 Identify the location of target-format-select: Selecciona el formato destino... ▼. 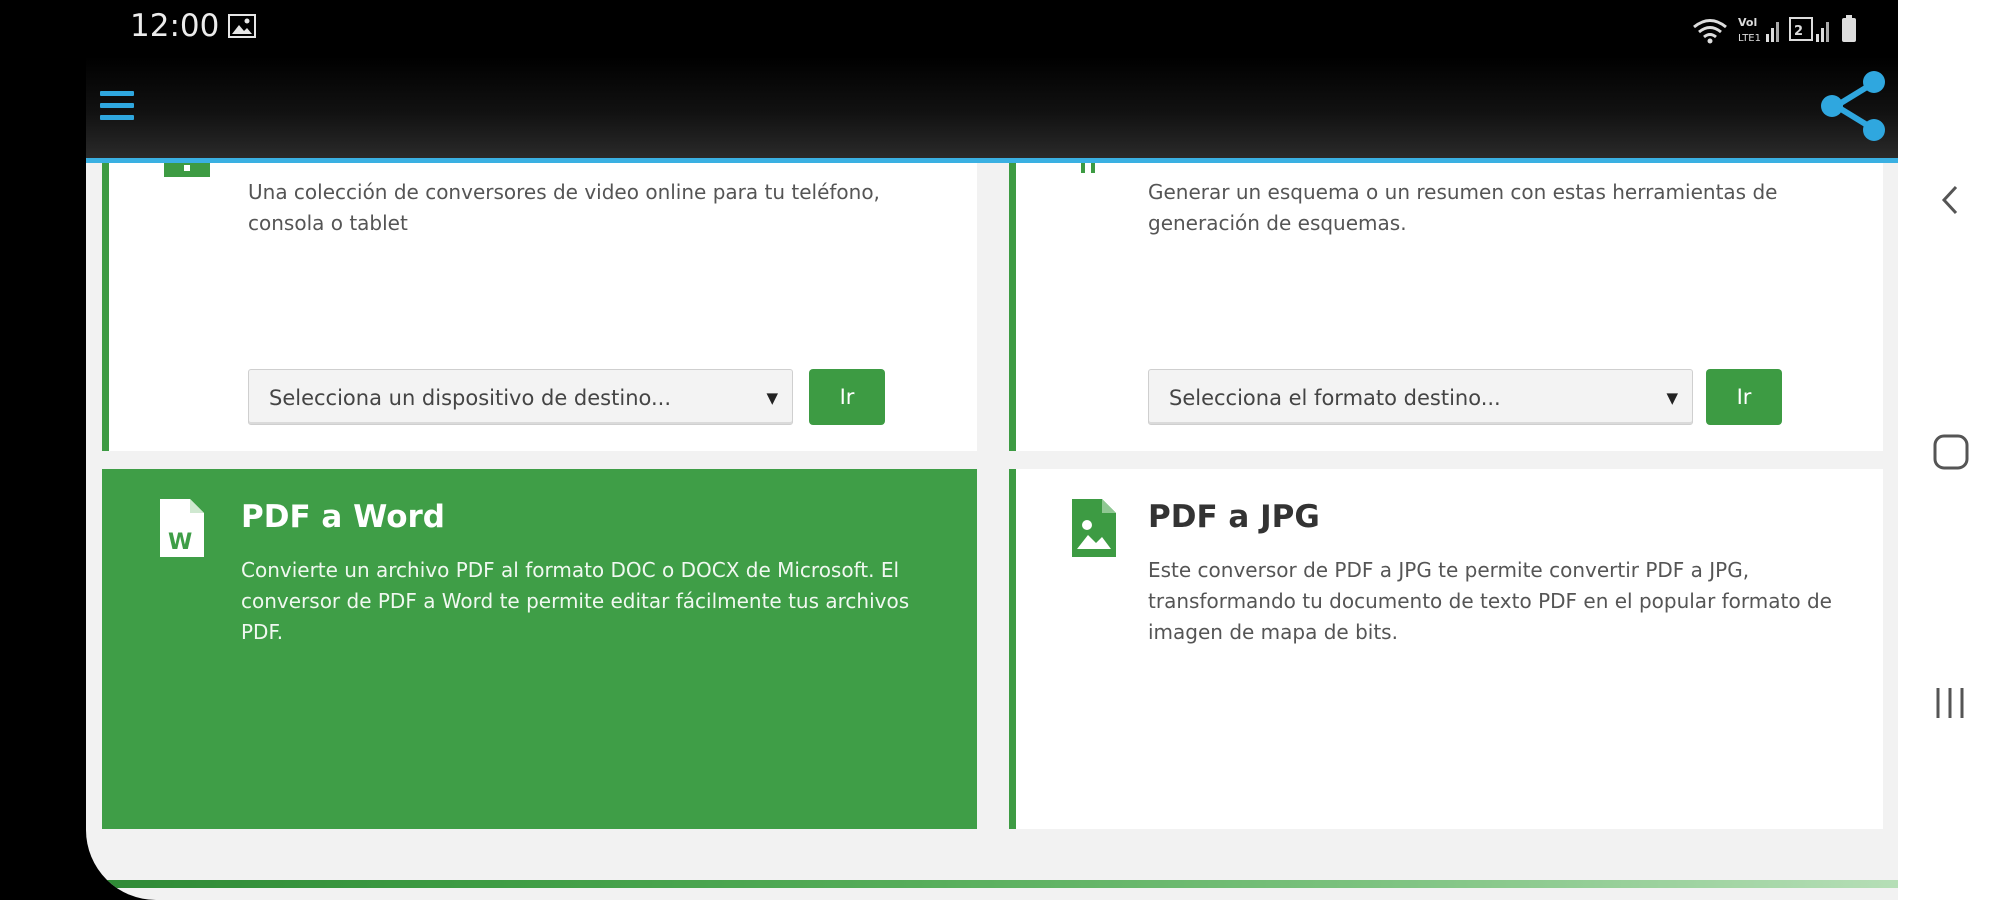
(1420, 397).